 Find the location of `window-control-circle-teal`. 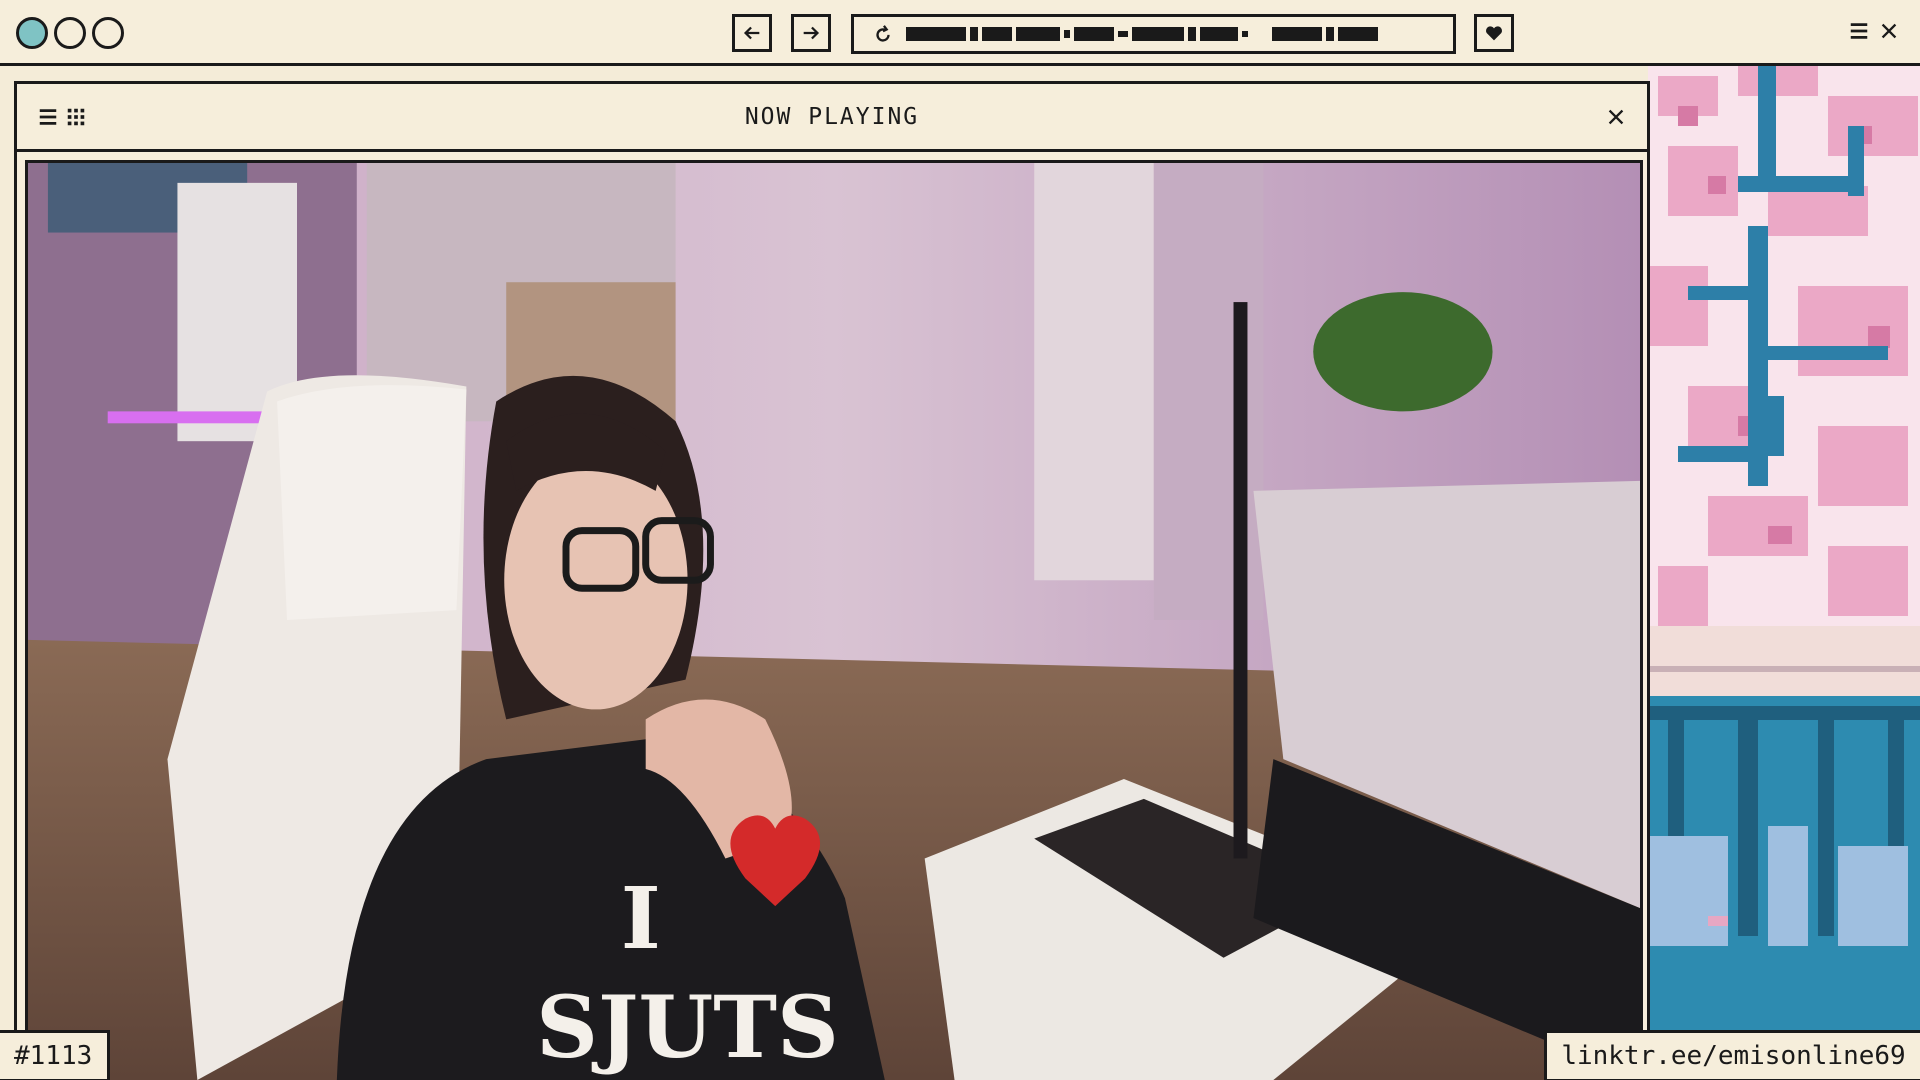

window-control-circle-teal is located at coordinates (32, 33).